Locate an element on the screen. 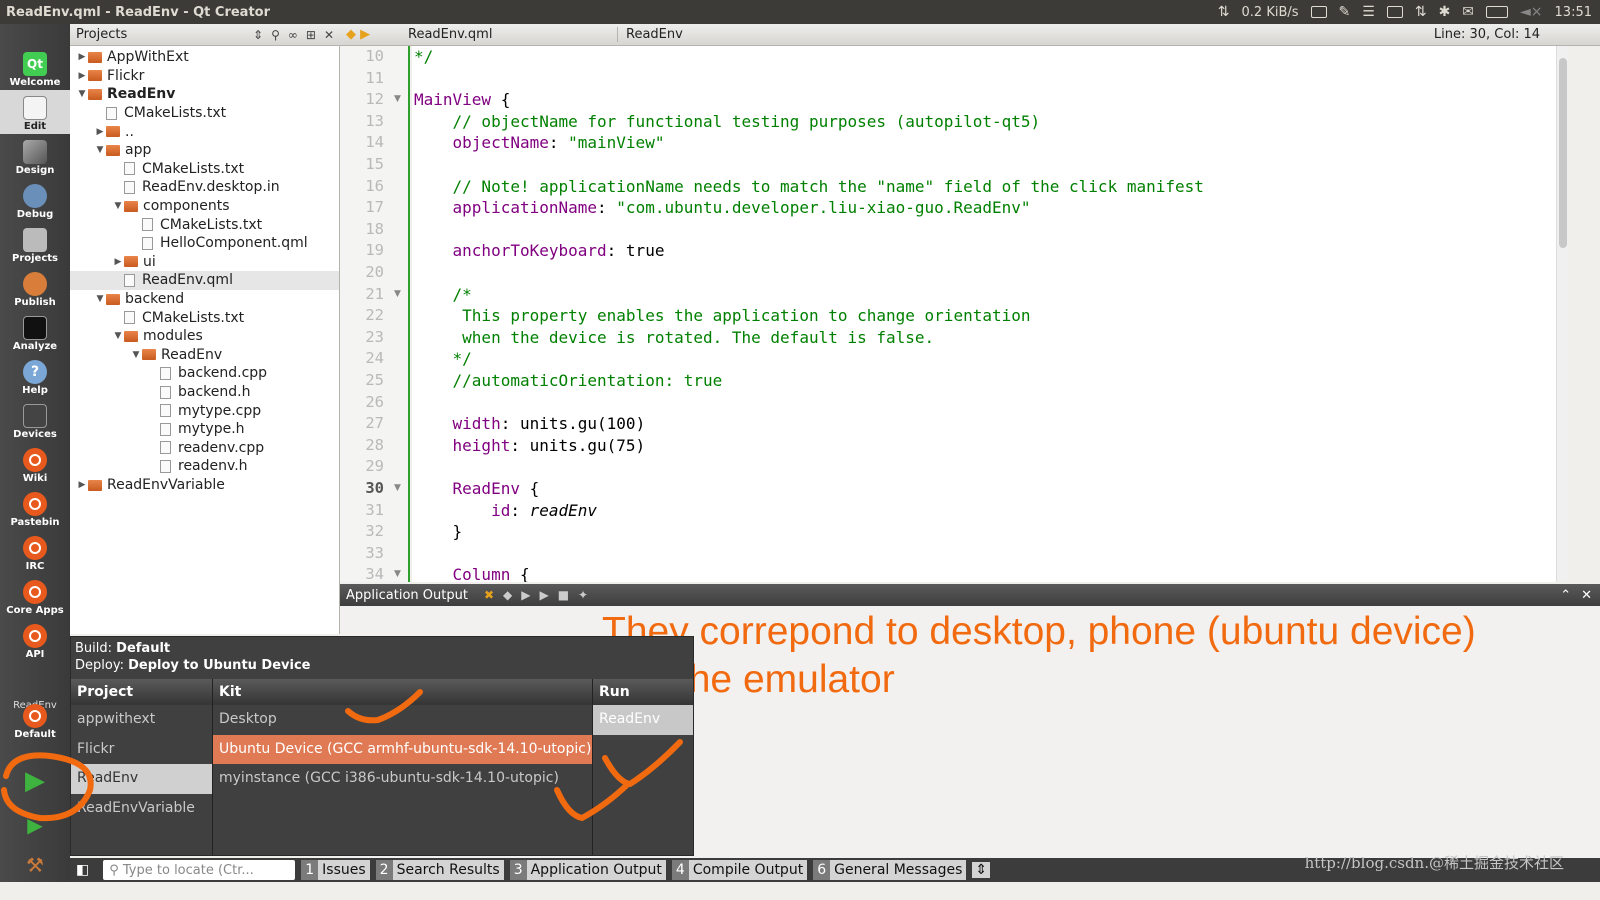 Image resolution: width=1600 pixels, height=900 pixels. tree-folder: ▶ Flickr is located at coordinates (204, 76).